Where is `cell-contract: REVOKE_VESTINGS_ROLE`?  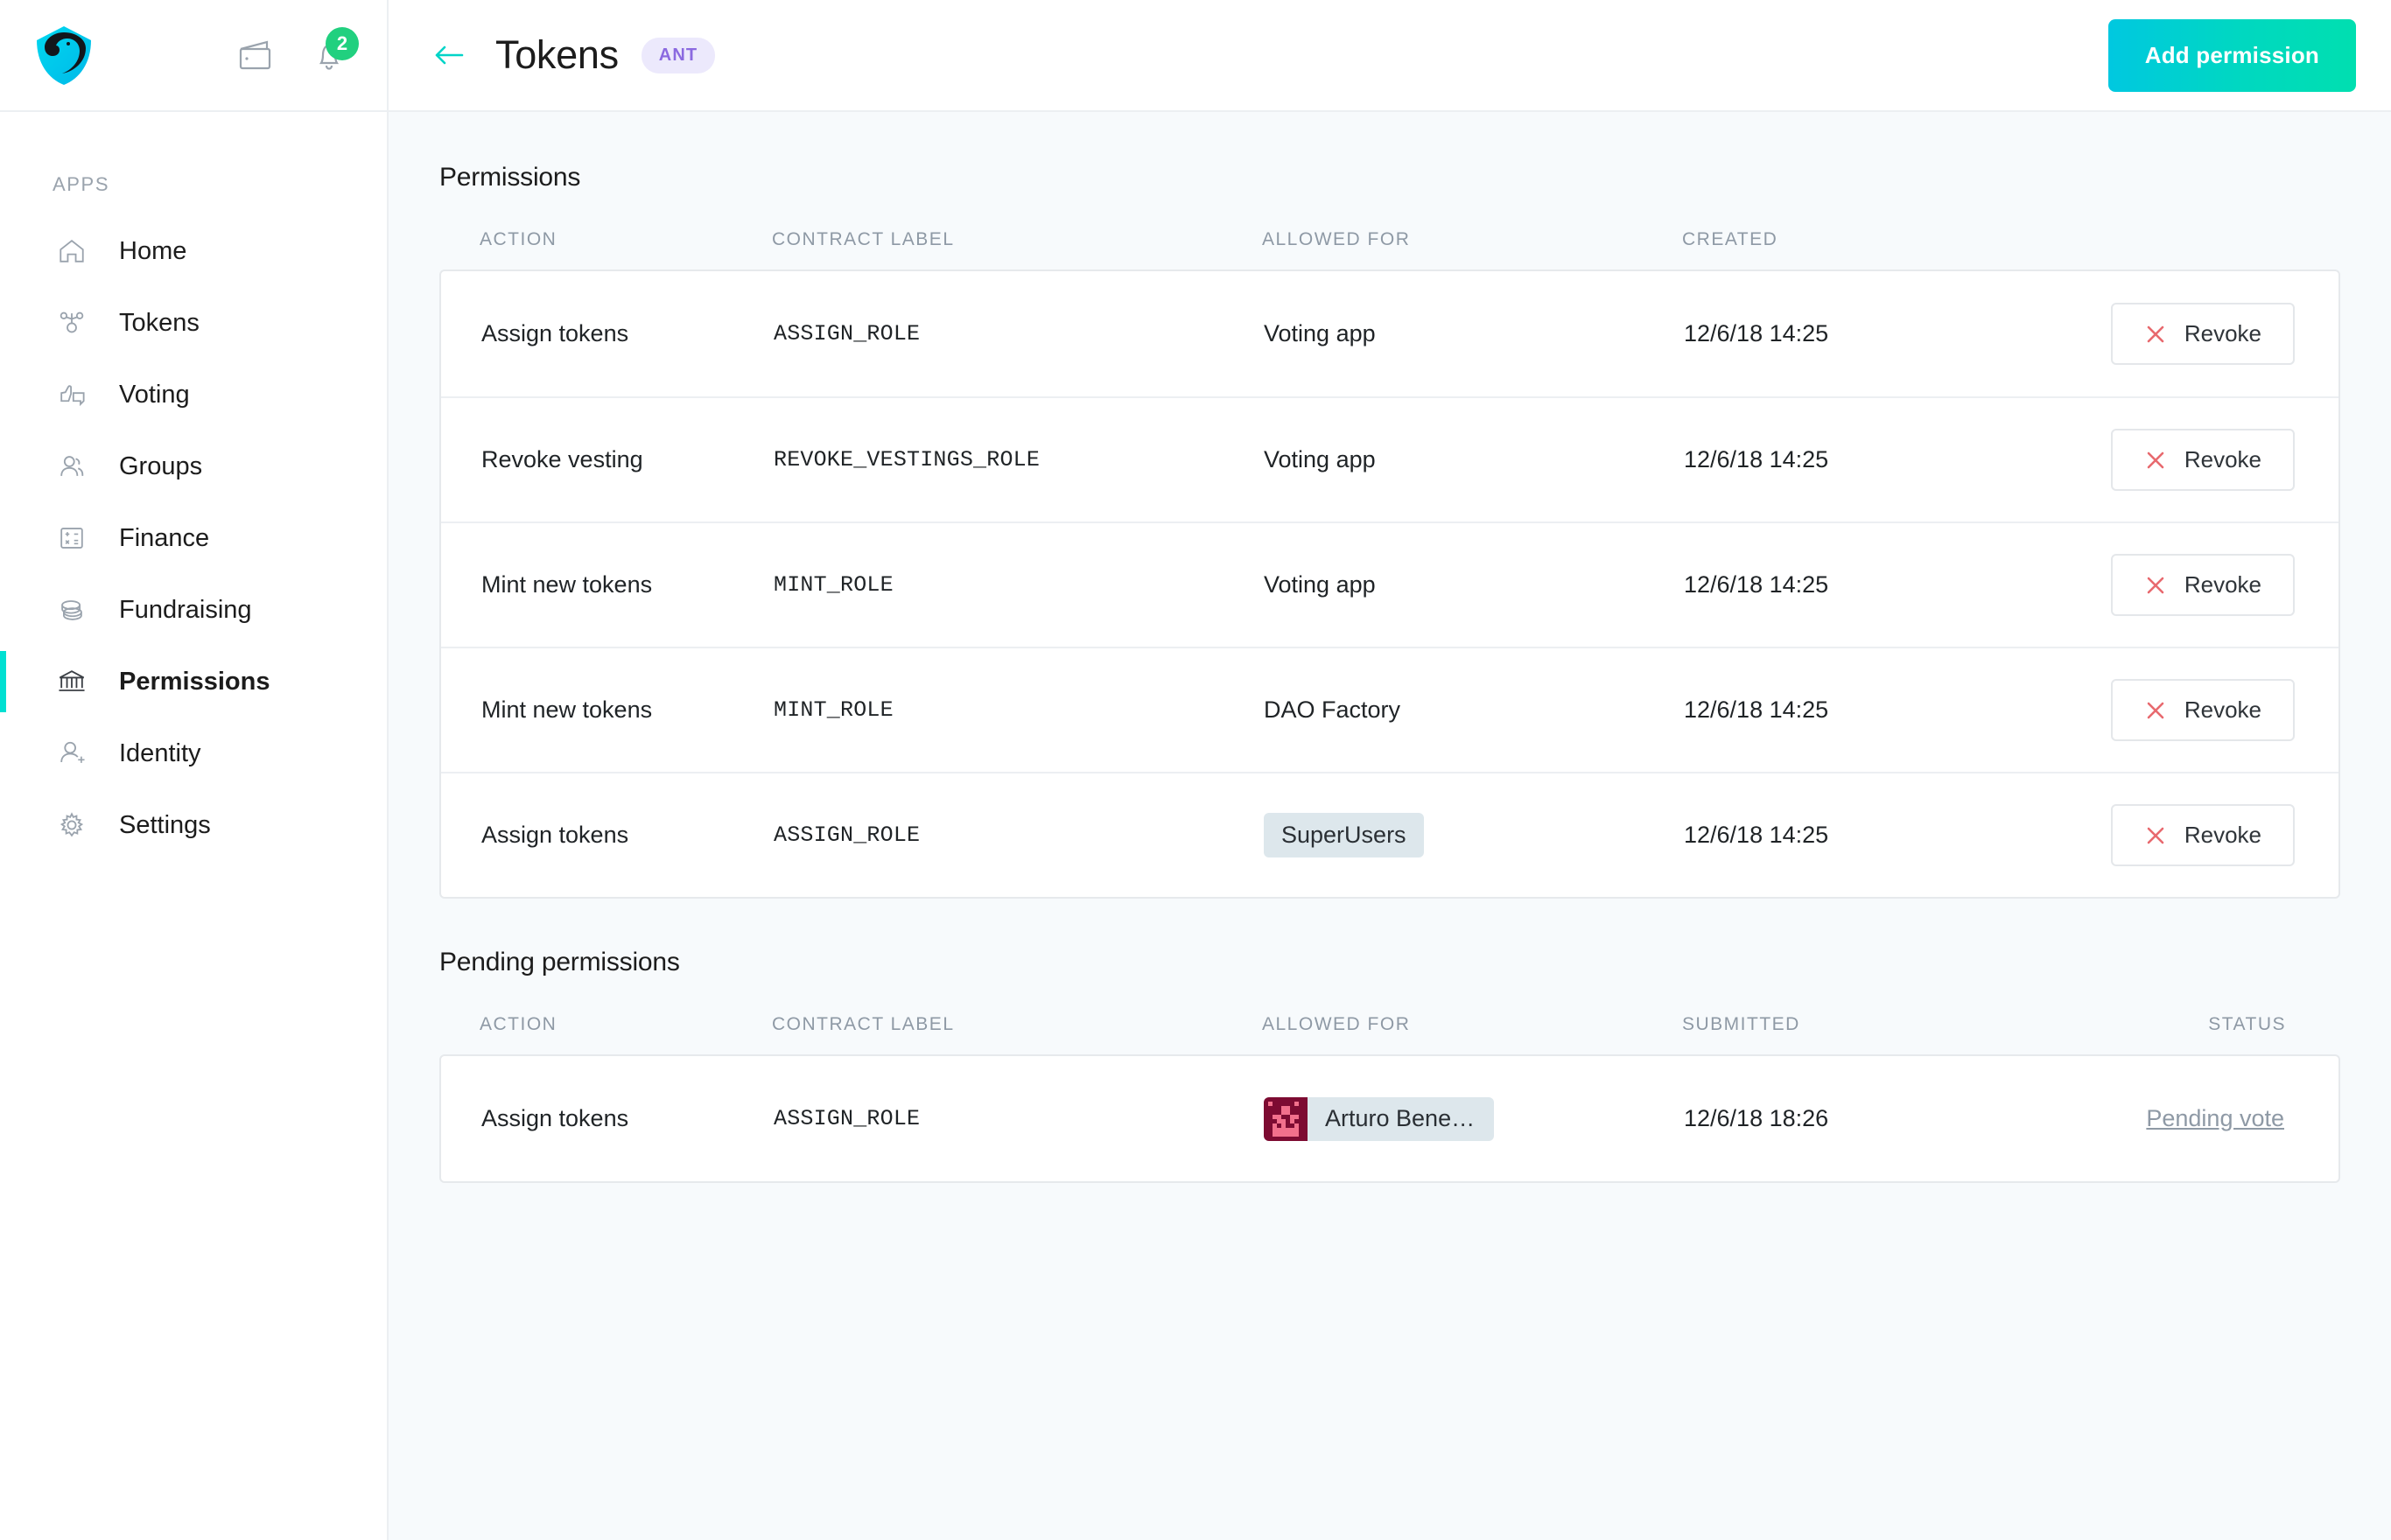 cell-contract: REVOKE_VESTINGS_ROLE is located at coordinates (1019, 459).